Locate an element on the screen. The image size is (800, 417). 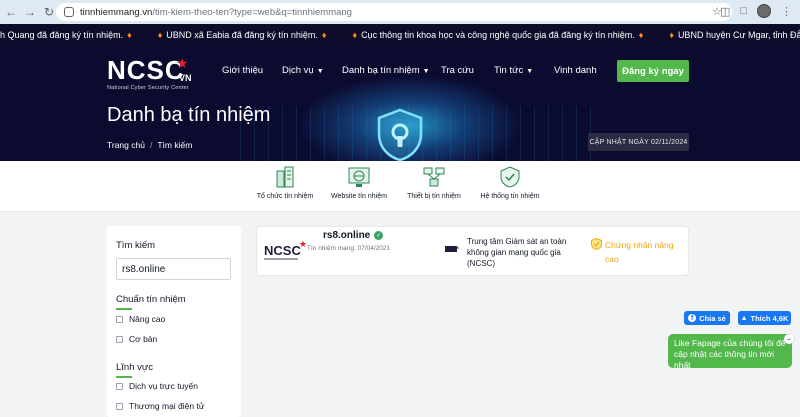
more-menu-icon: ⋮ is located at coordinates (786, 11).